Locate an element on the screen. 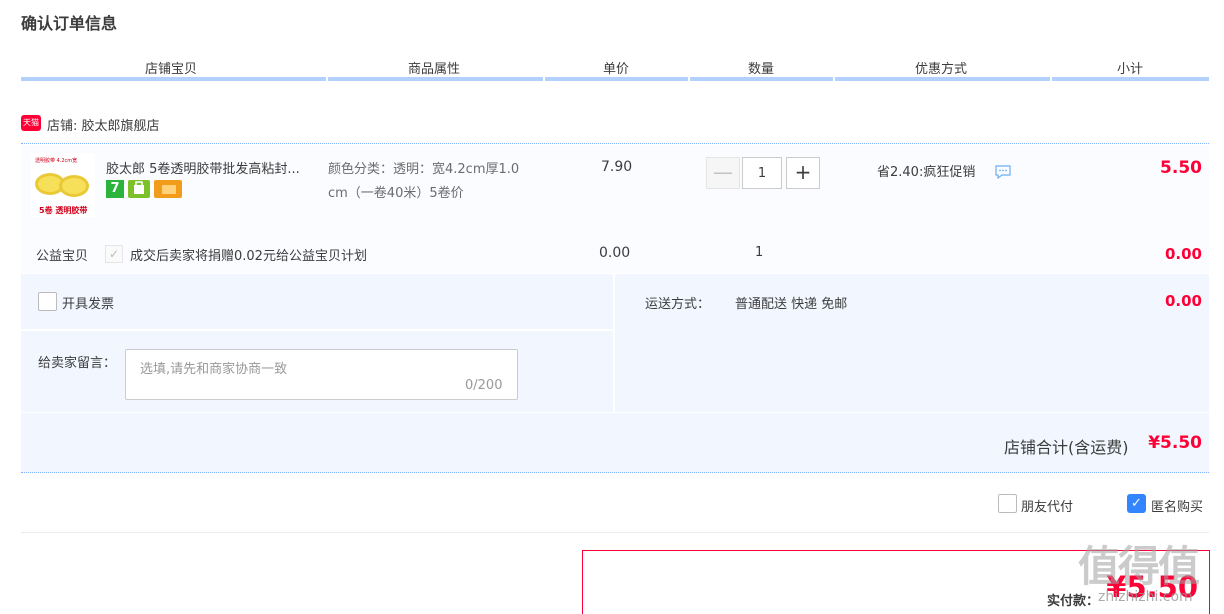  product-thumbnail: 透明胶带 4.2cm宽 5卷 透明胶带 is located at coordinates (63, 185).